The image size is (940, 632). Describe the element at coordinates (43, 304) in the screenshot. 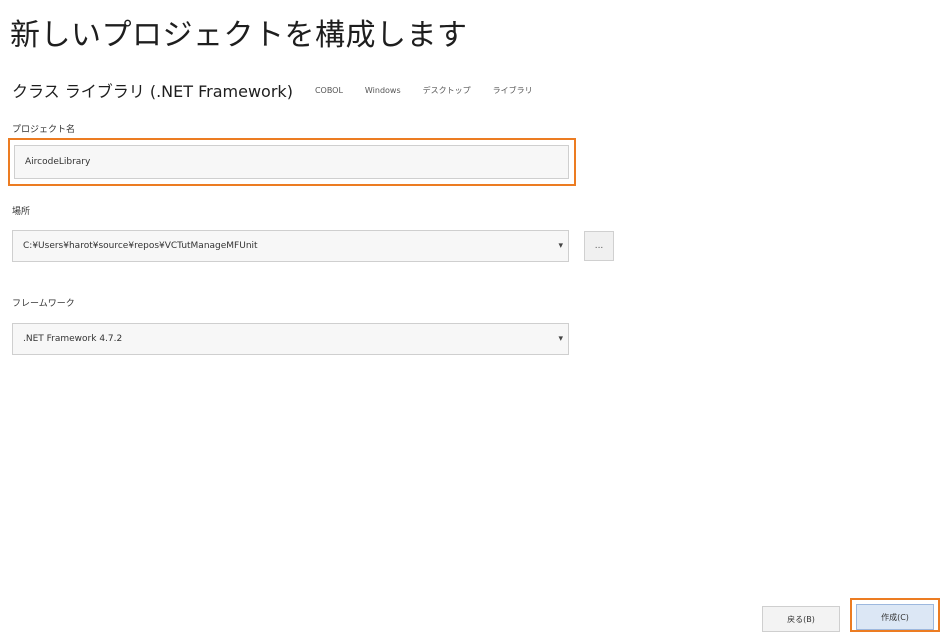

I see `framework-label: フレームワーク` at that location.